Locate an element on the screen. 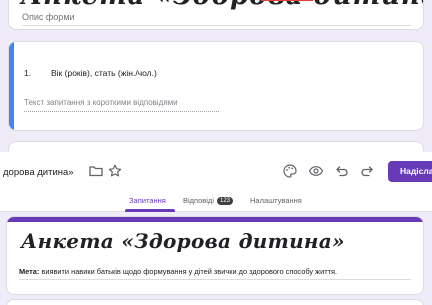 The image size is (432, 305). form-description-field: Опис форми is located at coordinates (48, 17).